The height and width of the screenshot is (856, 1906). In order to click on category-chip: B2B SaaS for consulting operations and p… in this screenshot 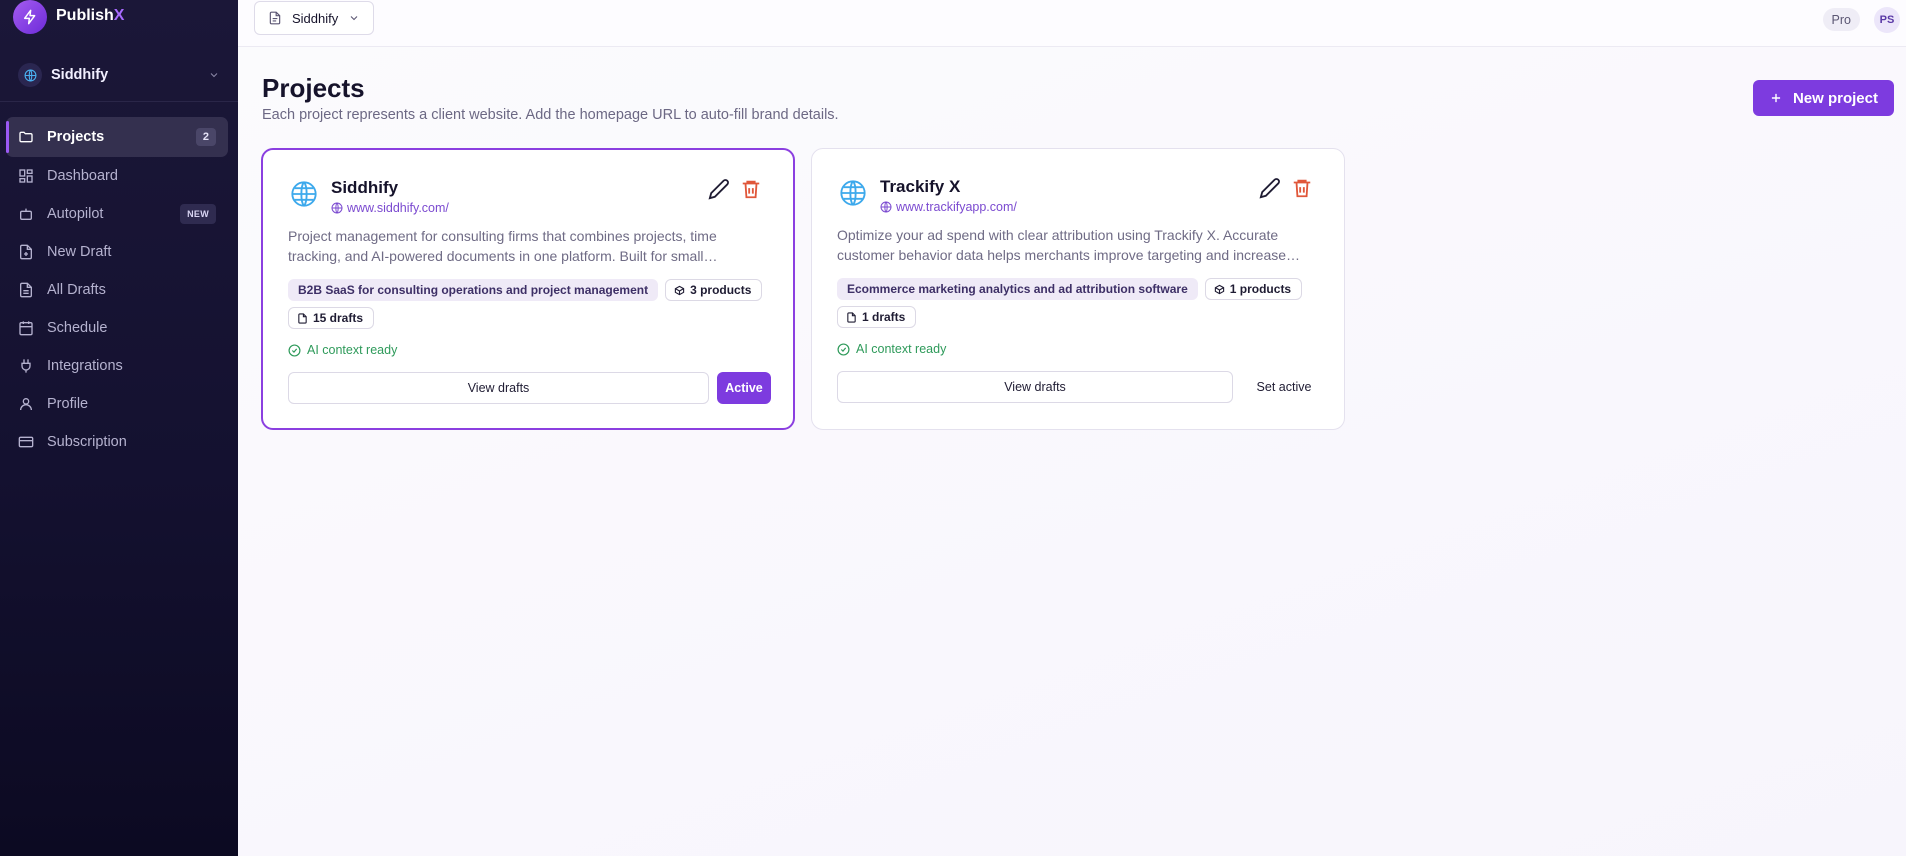, I will do `click(473, 290)`.